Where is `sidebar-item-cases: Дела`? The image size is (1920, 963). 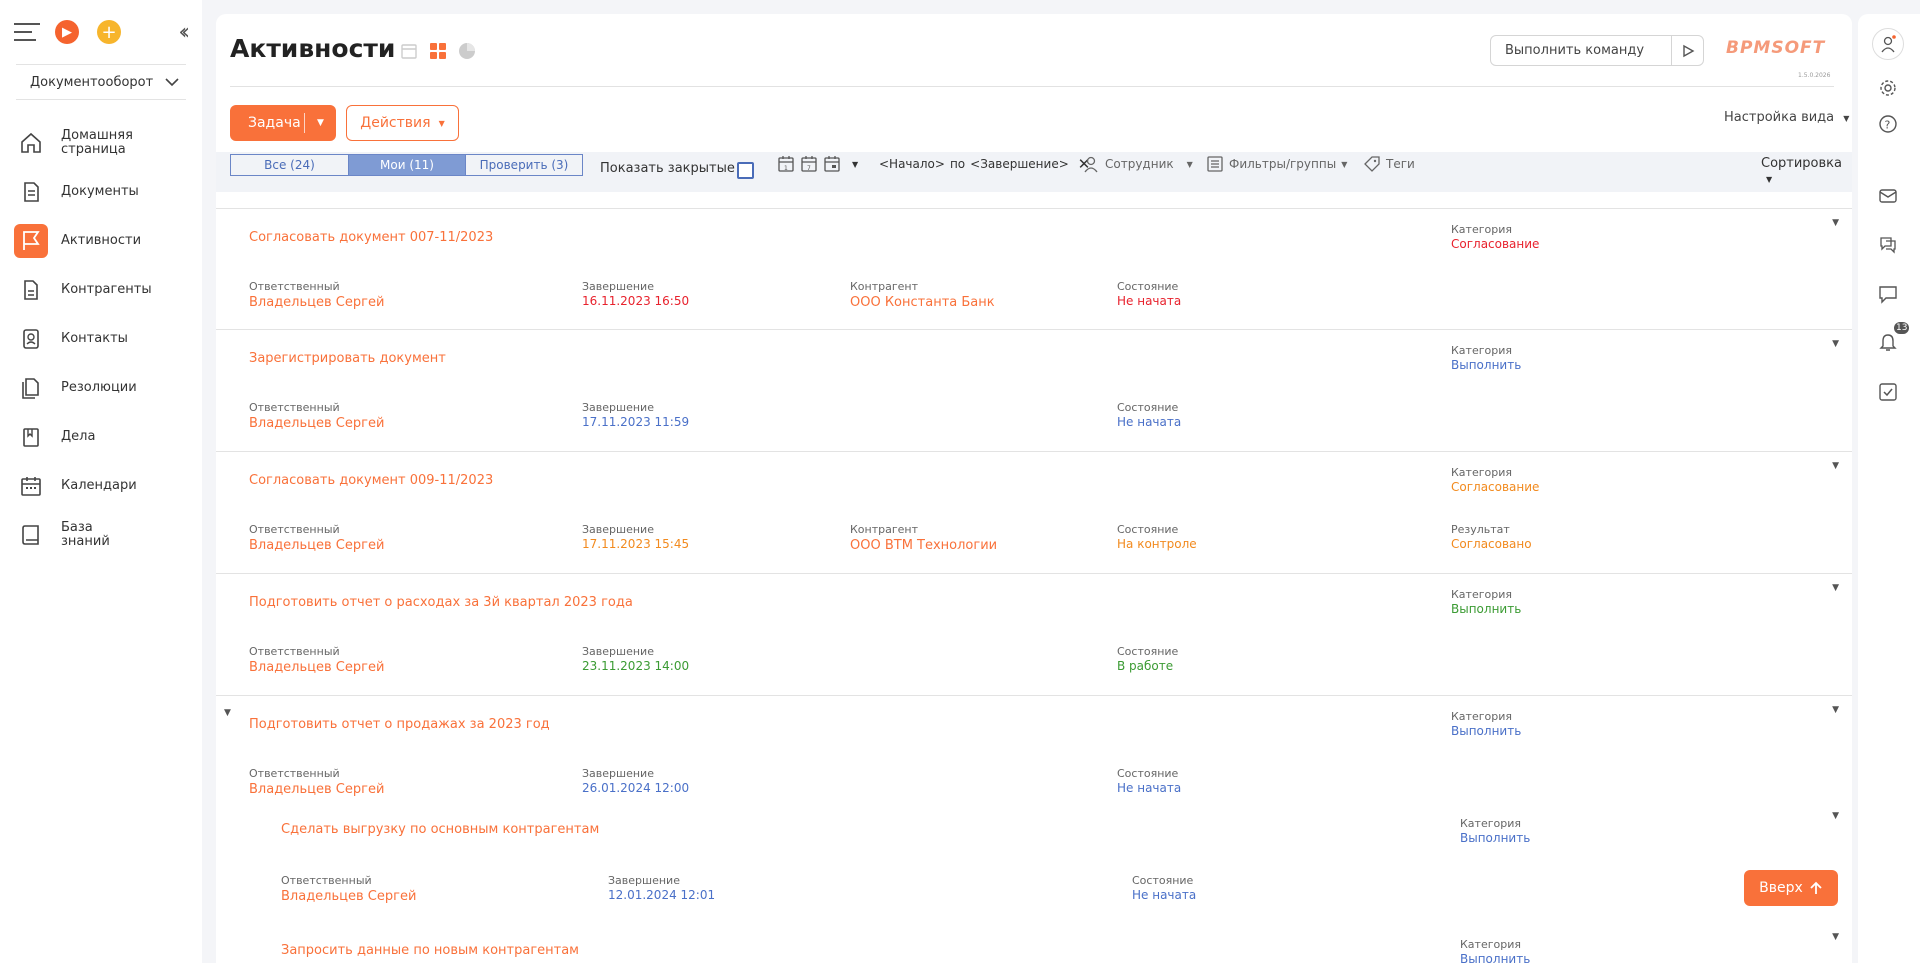 sidebar-item-cases: Дела is located at coordinates (101, 436).